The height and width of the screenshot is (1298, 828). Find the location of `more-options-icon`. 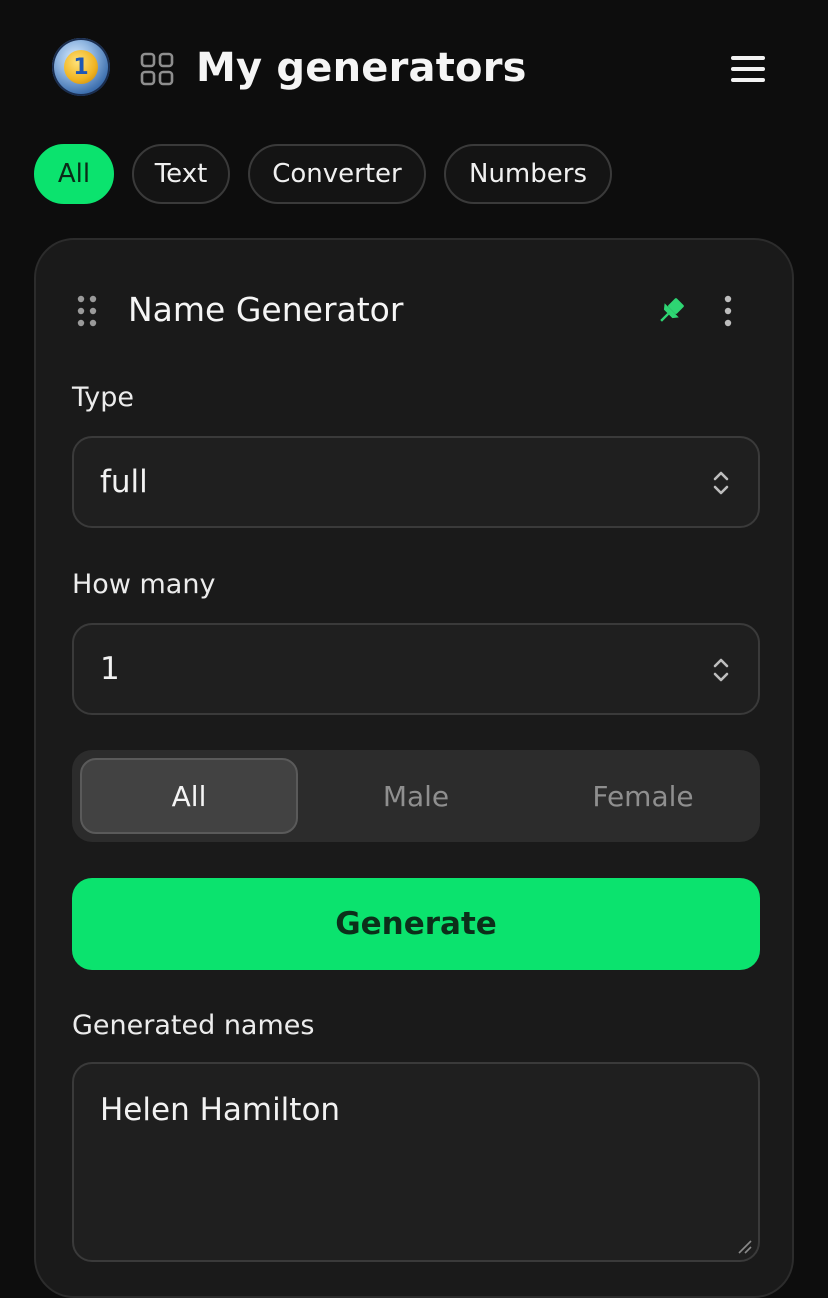

more-options-icon is located at coordinates (728, 311).